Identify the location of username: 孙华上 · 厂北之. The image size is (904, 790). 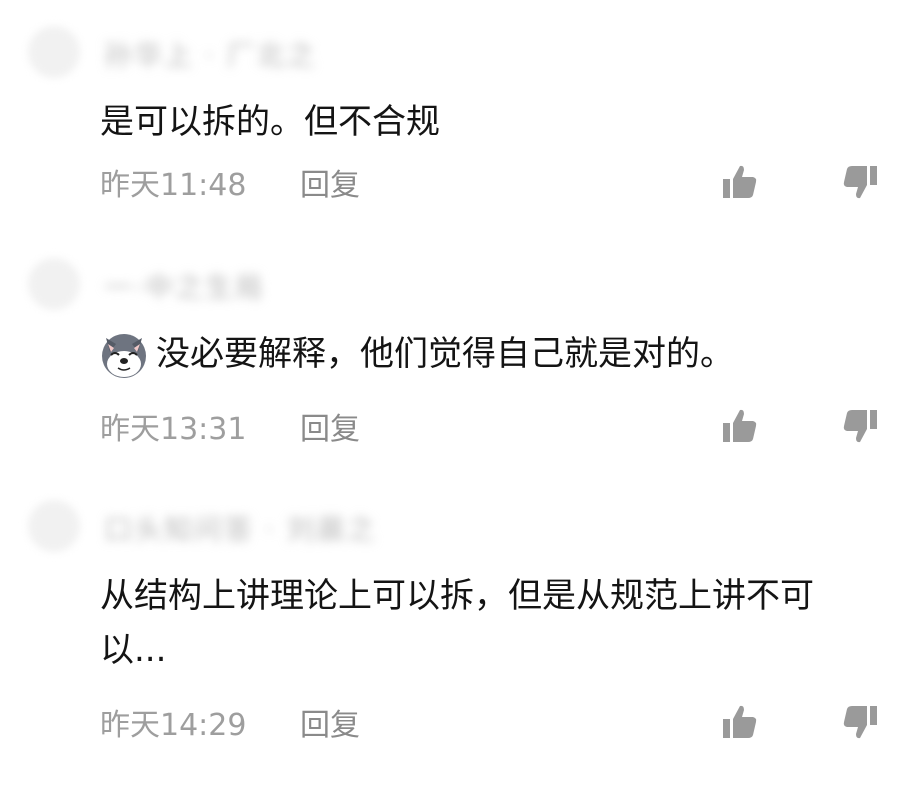
(210, 54).